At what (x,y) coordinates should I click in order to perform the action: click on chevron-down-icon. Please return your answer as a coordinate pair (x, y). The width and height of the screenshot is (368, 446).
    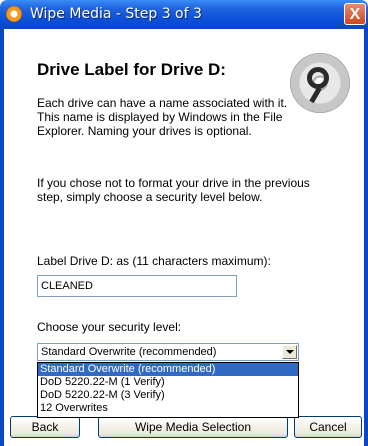
    Looking at the image, I should click on (289, 352).